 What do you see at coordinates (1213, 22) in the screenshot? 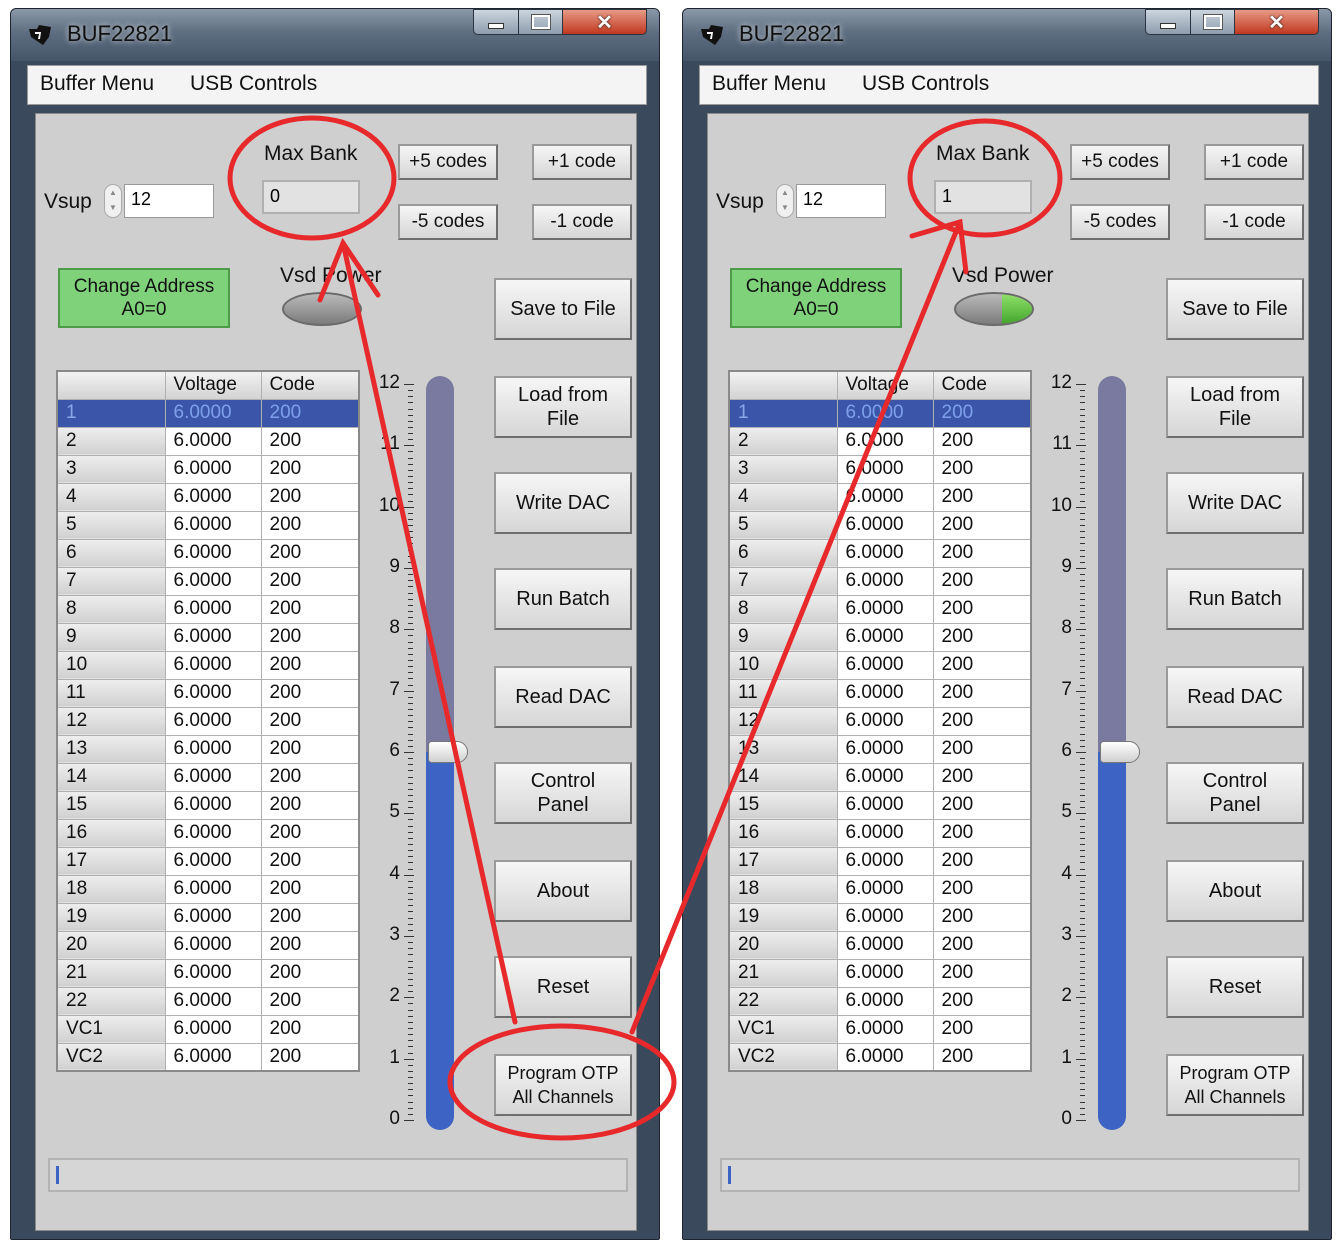
I see `maximize-button` at bounding box center [1213, 22].